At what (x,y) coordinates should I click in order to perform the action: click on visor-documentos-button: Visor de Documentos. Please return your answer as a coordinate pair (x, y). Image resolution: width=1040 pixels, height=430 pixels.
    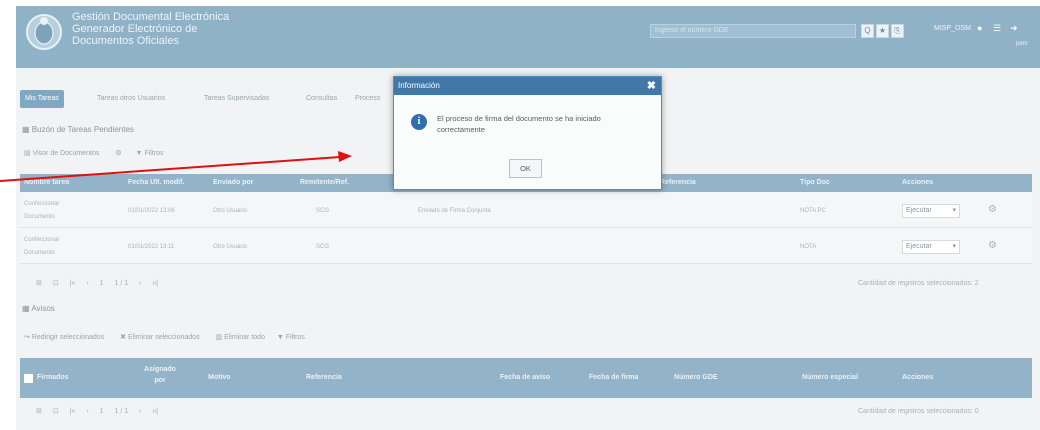
    Looking at the image, I should click on (66, 153).